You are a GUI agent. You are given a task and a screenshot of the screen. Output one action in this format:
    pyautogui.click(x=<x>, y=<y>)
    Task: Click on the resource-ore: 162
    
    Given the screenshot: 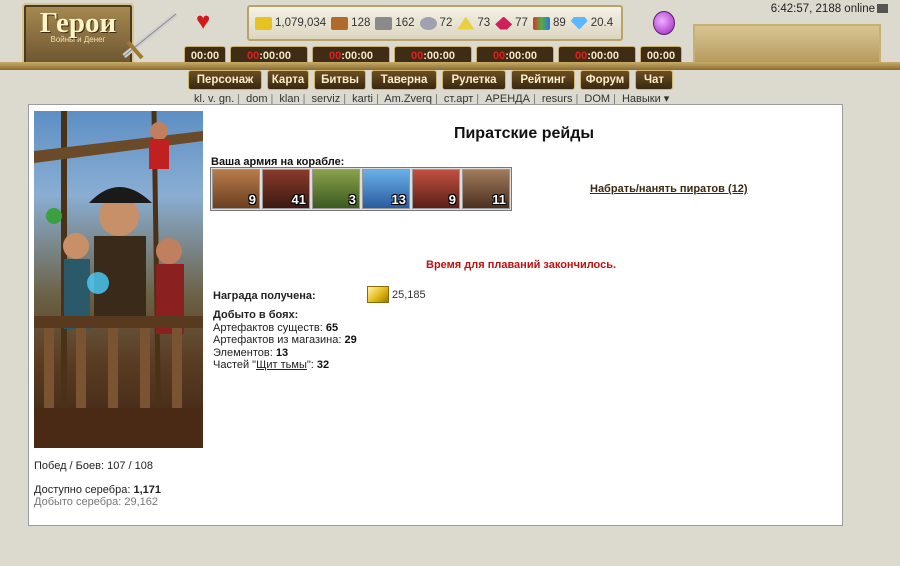 What is the action you would take?
    pyautogui.click(x=395, y=23)
    